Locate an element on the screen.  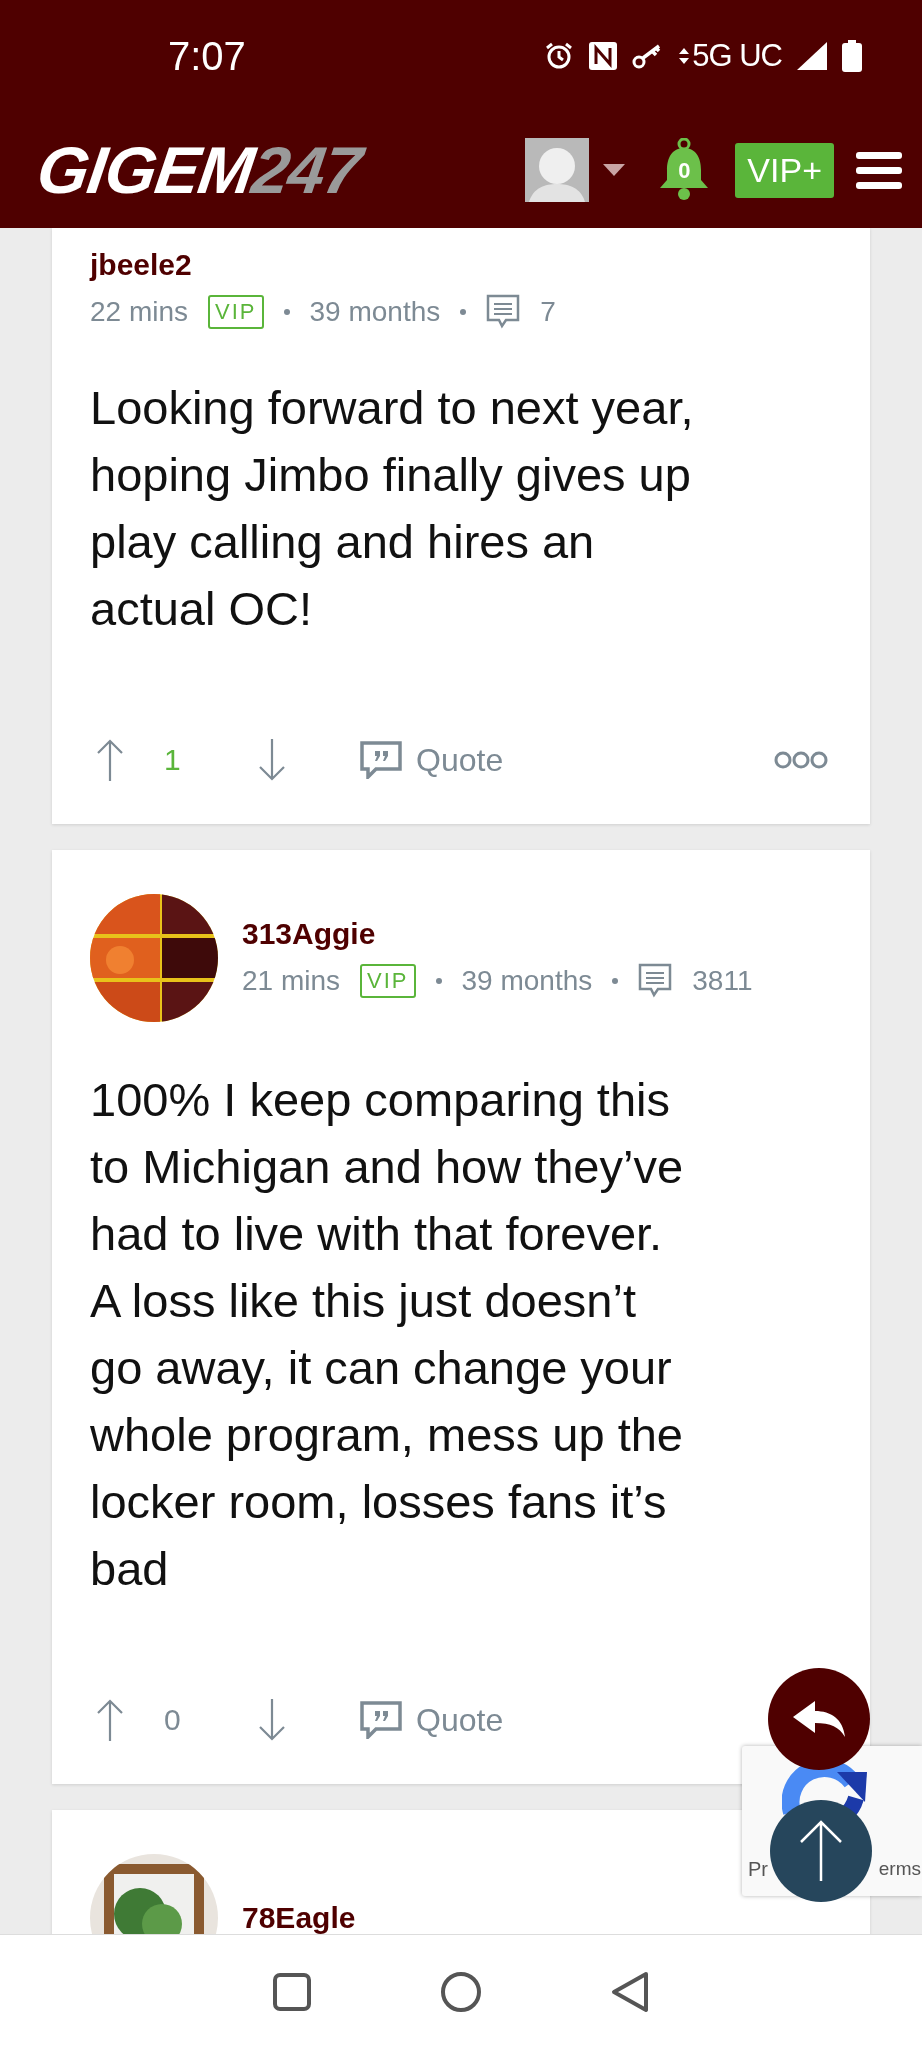
recaptcha-text: Pr is located at coordinates (758, 1869).